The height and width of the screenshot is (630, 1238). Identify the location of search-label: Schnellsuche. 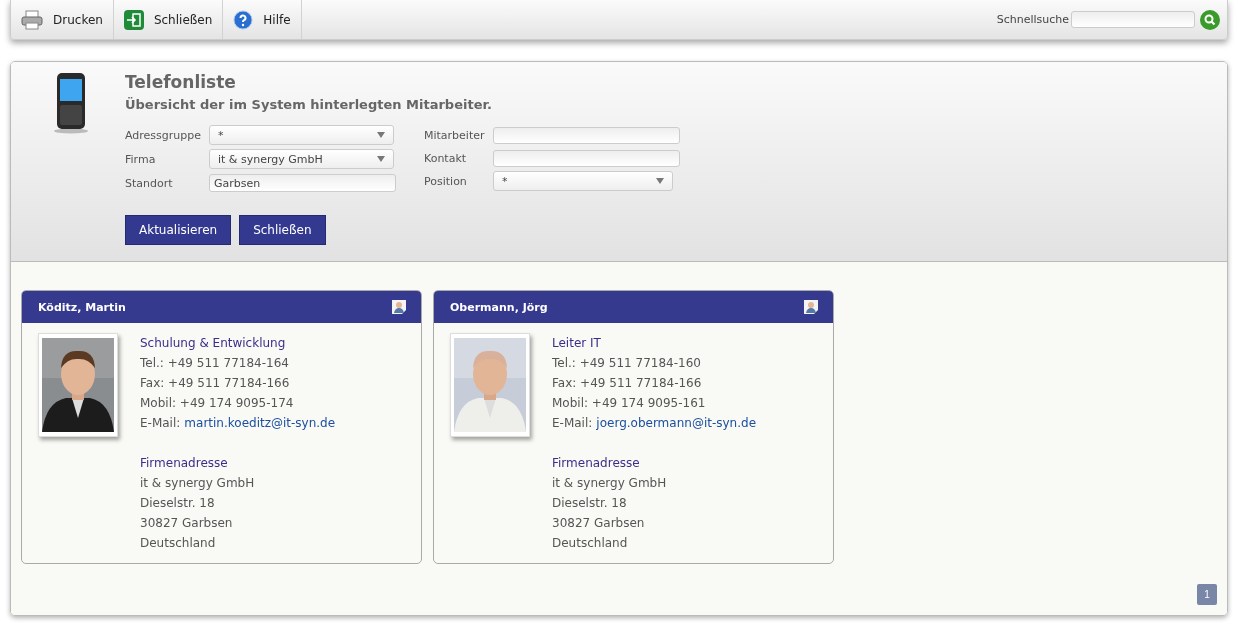
(1032, 19).